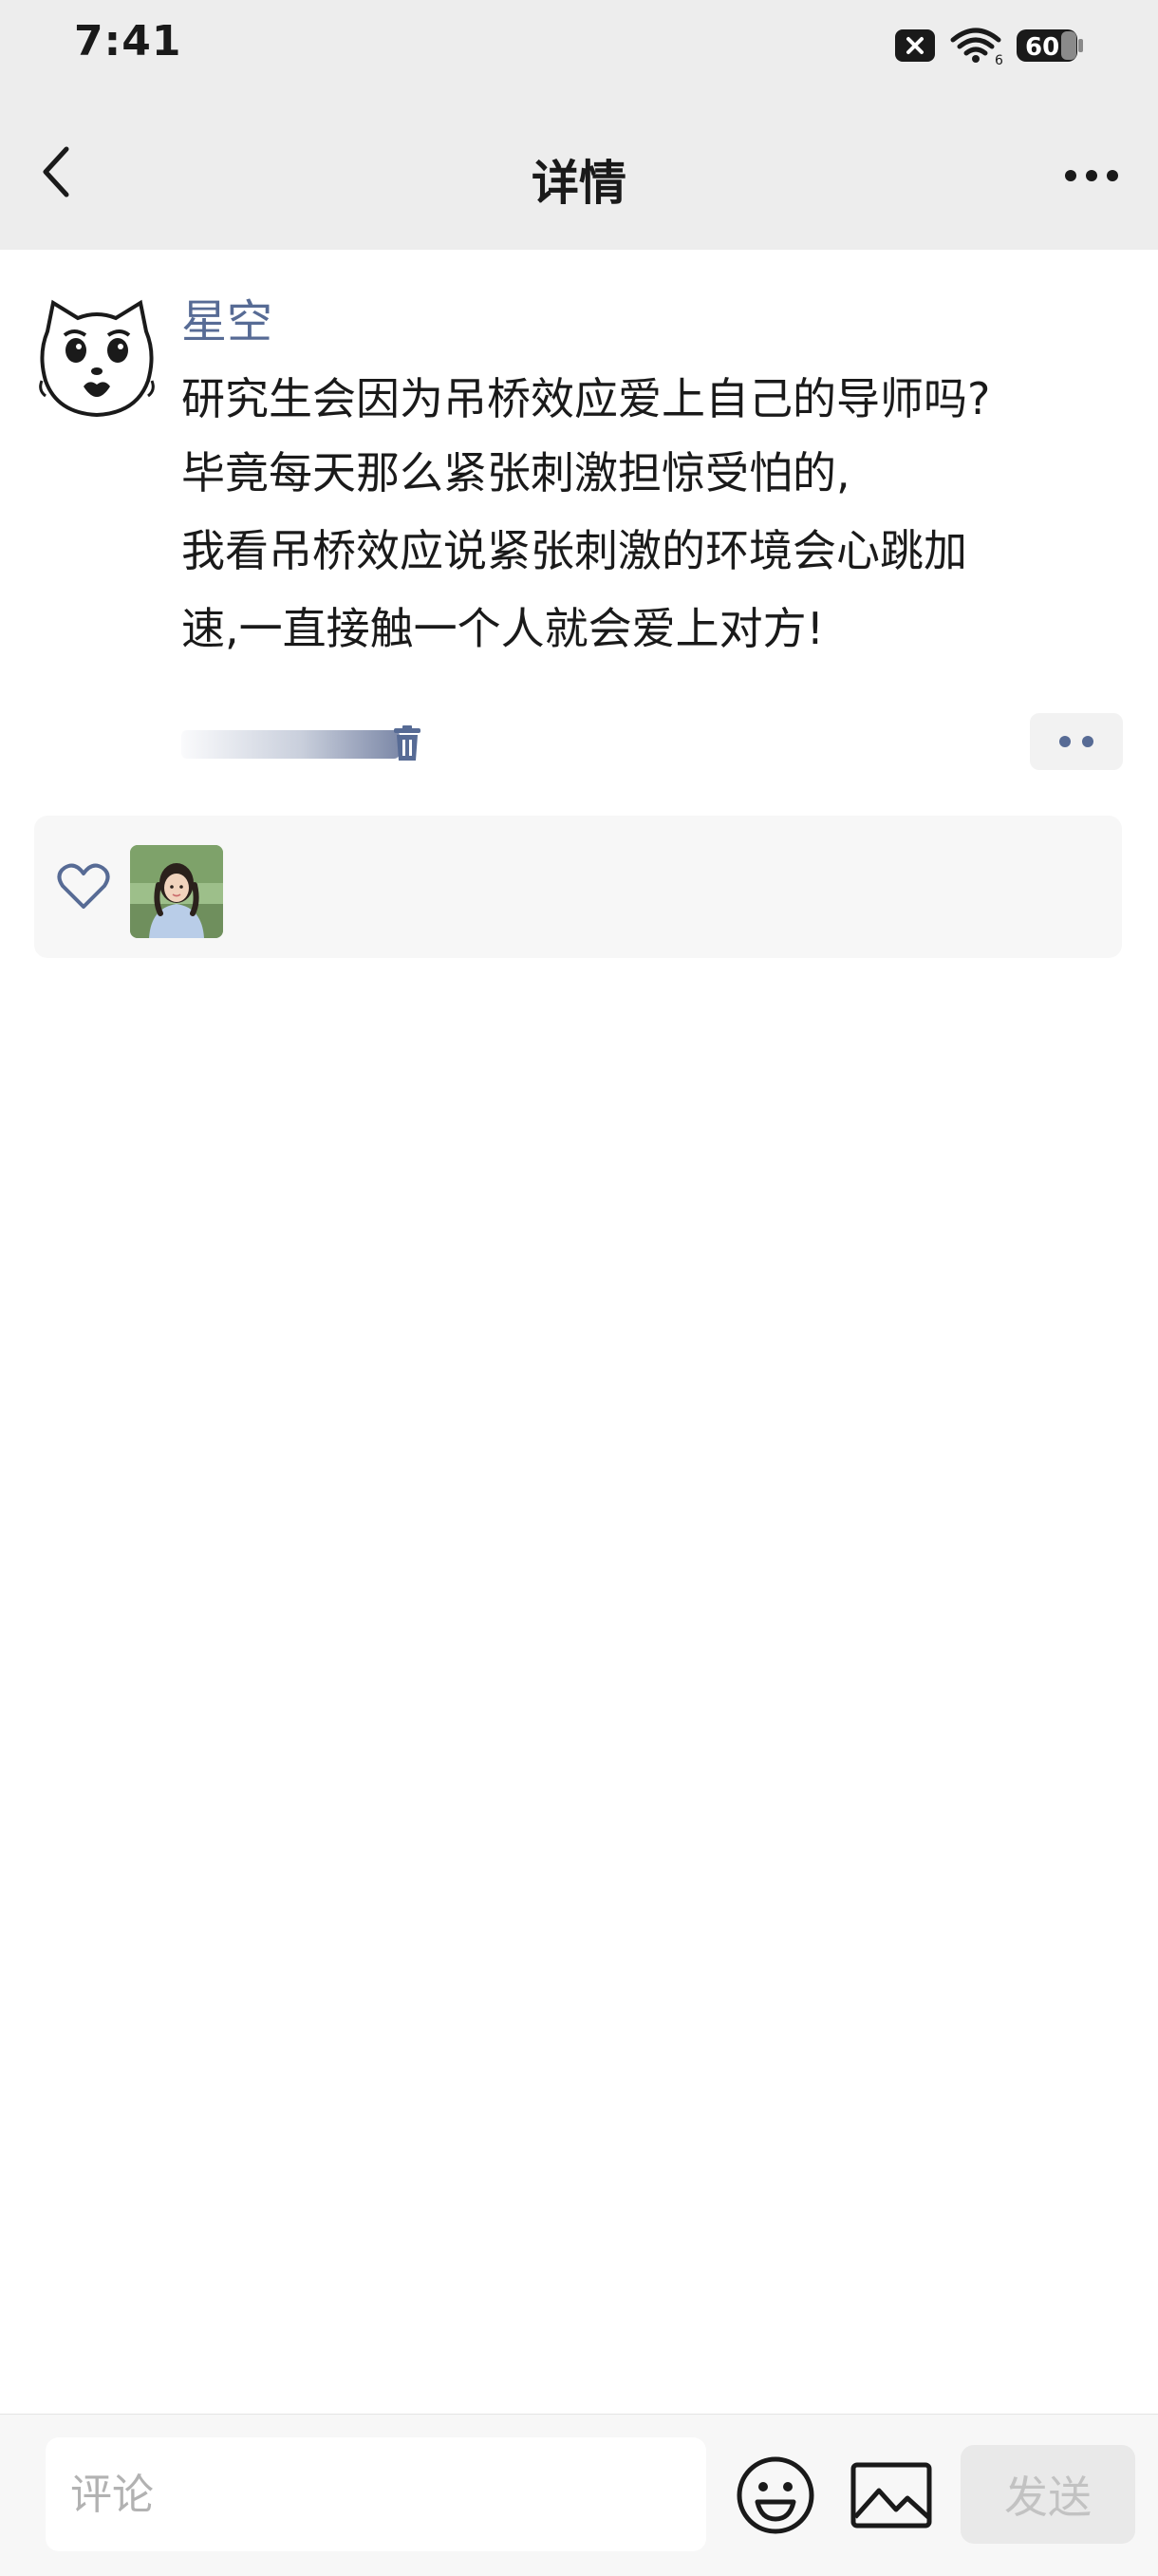  I want to click on image-icon, so click(891, 2495).